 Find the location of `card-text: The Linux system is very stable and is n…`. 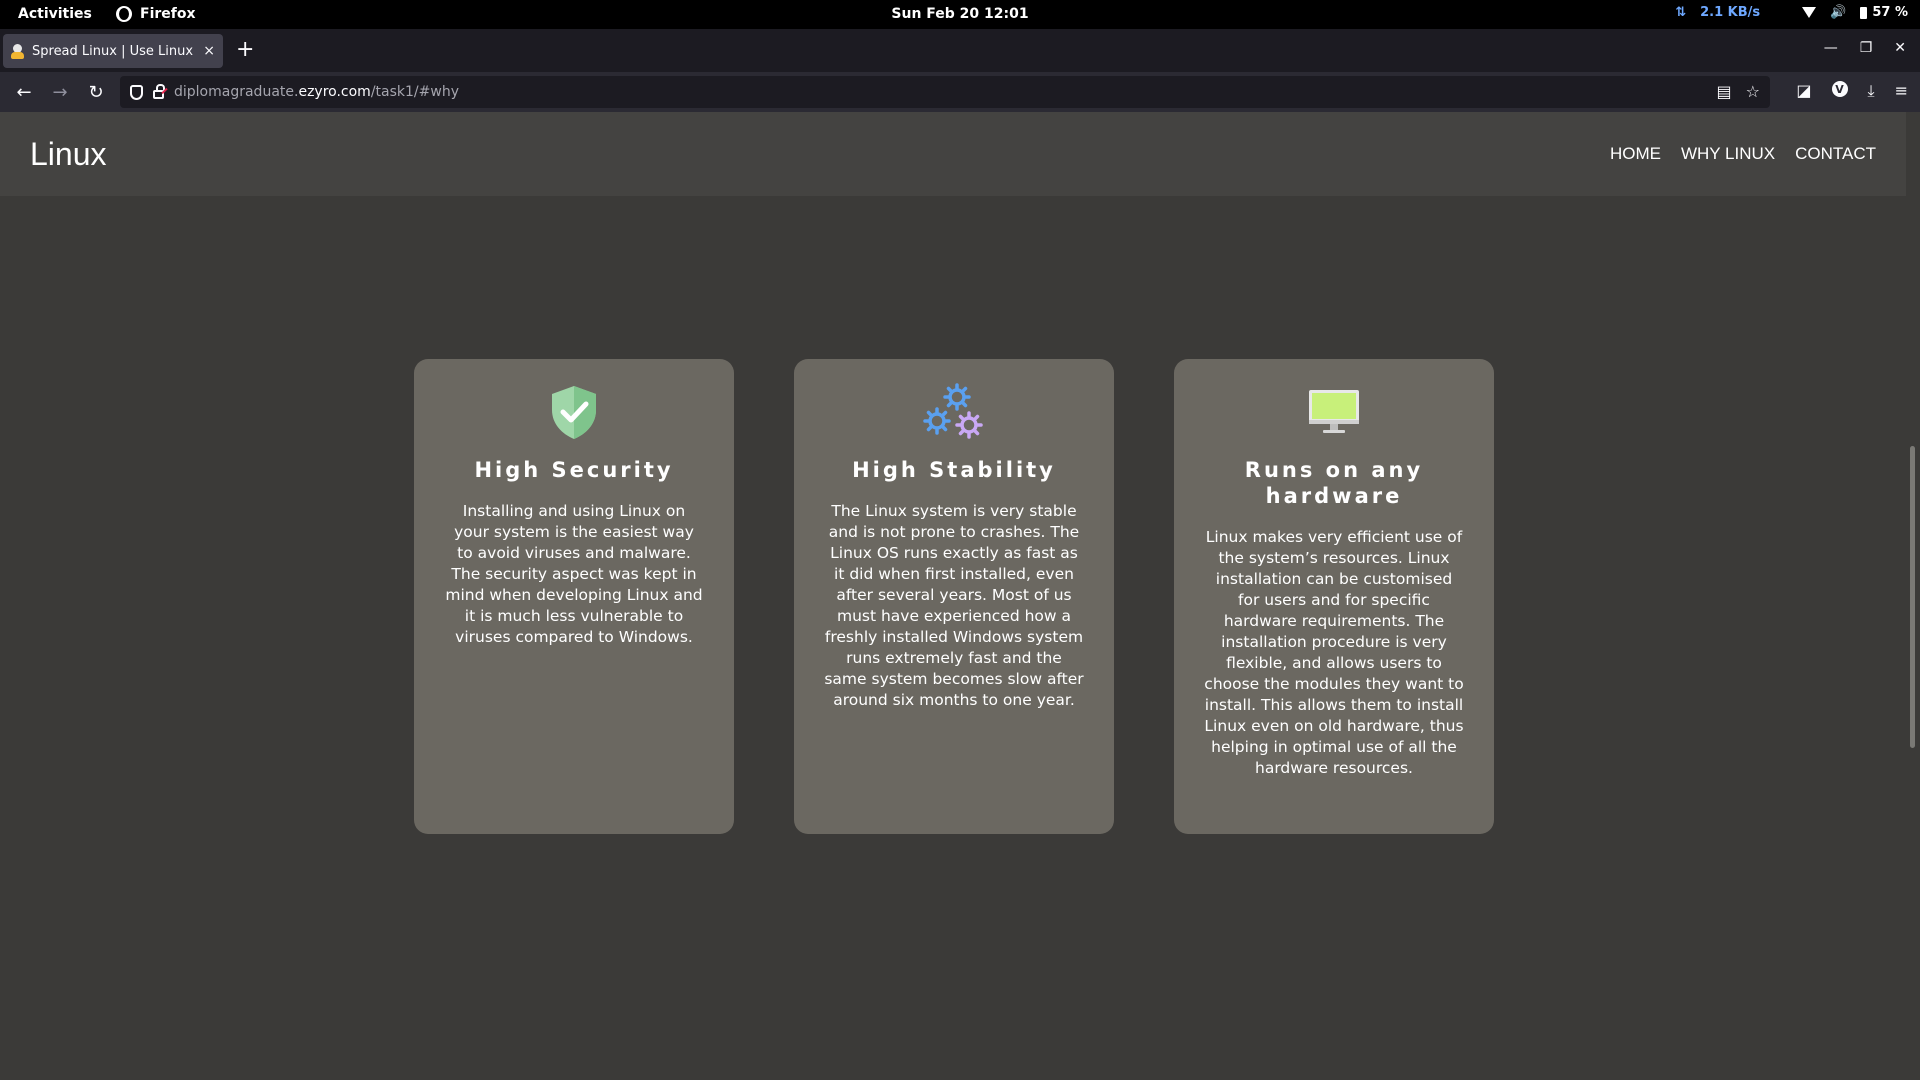

card-text: The Linux system is very stable and is n… is located at coordinates (954, 605).